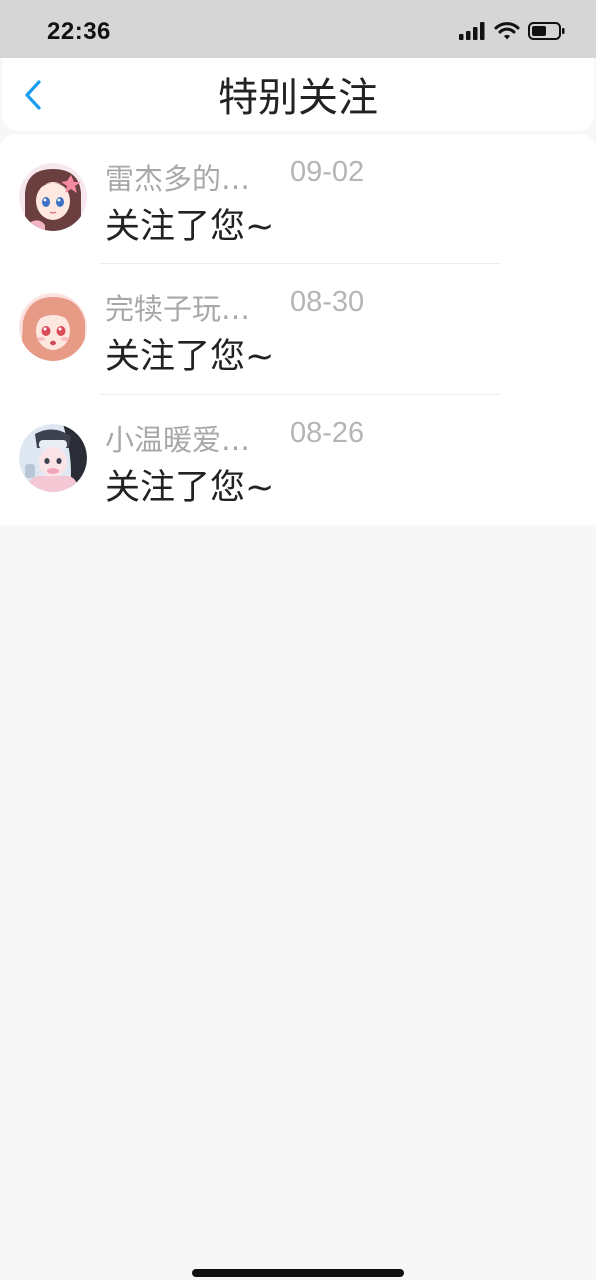  I want to click on page-title: 特别关注, so click(298, 98).